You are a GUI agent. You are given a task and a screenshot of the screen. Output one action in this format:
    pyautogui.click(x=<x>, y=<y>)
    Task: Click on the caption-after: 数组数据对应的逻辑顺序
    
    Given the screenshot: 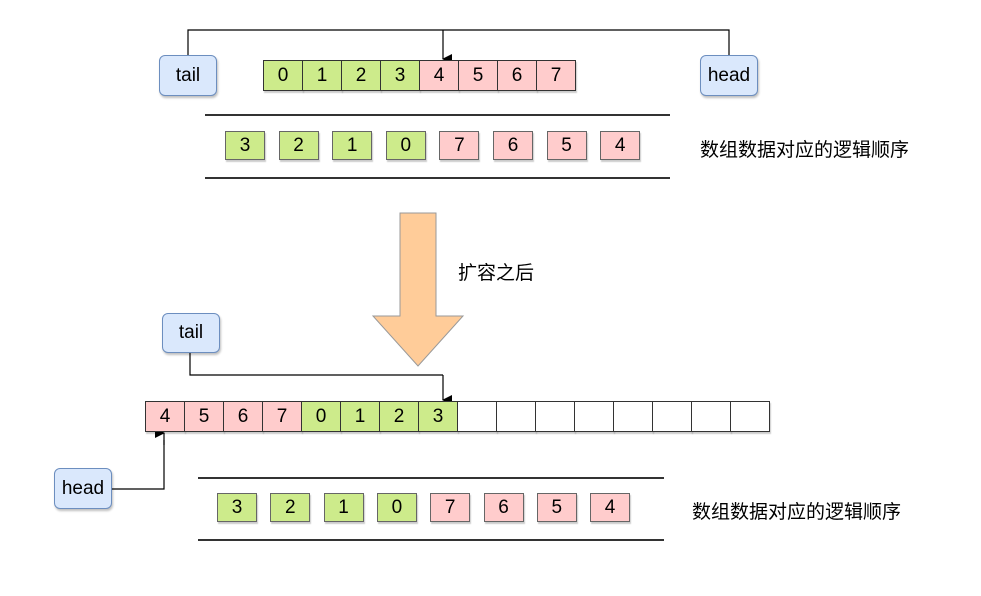 What is the action you would take?
    pyautogui.click(x=797, y=512)
    